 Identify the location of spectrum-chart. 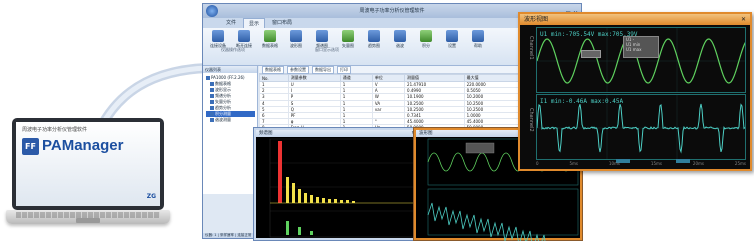
(337, 189).